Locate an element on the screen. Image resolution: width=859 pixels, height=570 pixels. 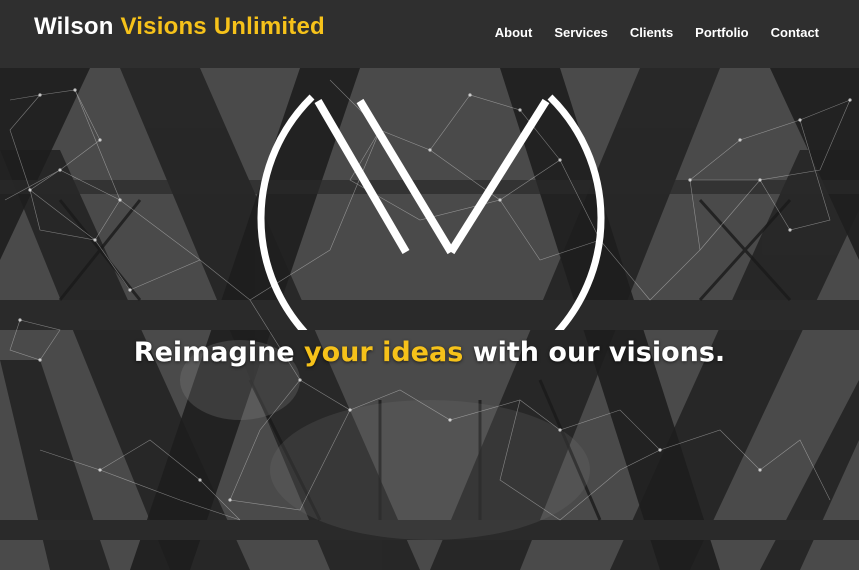
hero-tagline: Reimagine your ideas with our visions. is located at coordinates (429, 352).